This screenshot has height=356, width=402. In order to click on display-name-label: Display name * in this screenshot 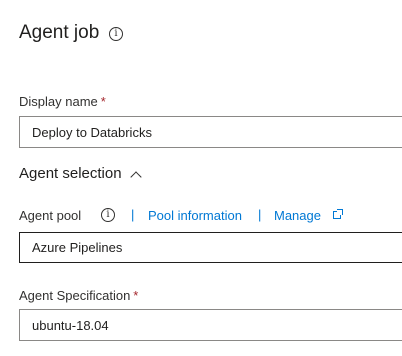, I will do `click(62, 101)`.